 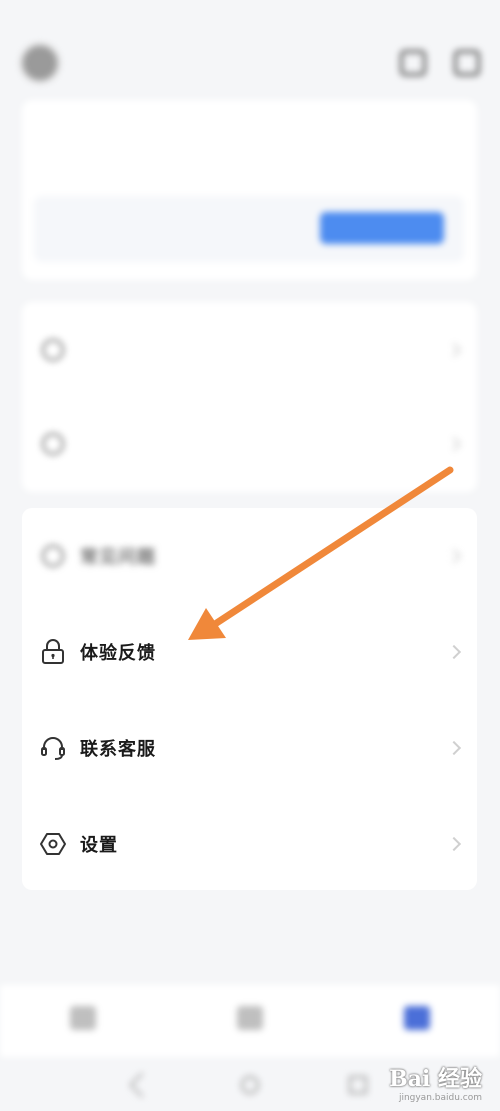 I want to click on menu-label: 体验反馈, so click(x=118, y=653).